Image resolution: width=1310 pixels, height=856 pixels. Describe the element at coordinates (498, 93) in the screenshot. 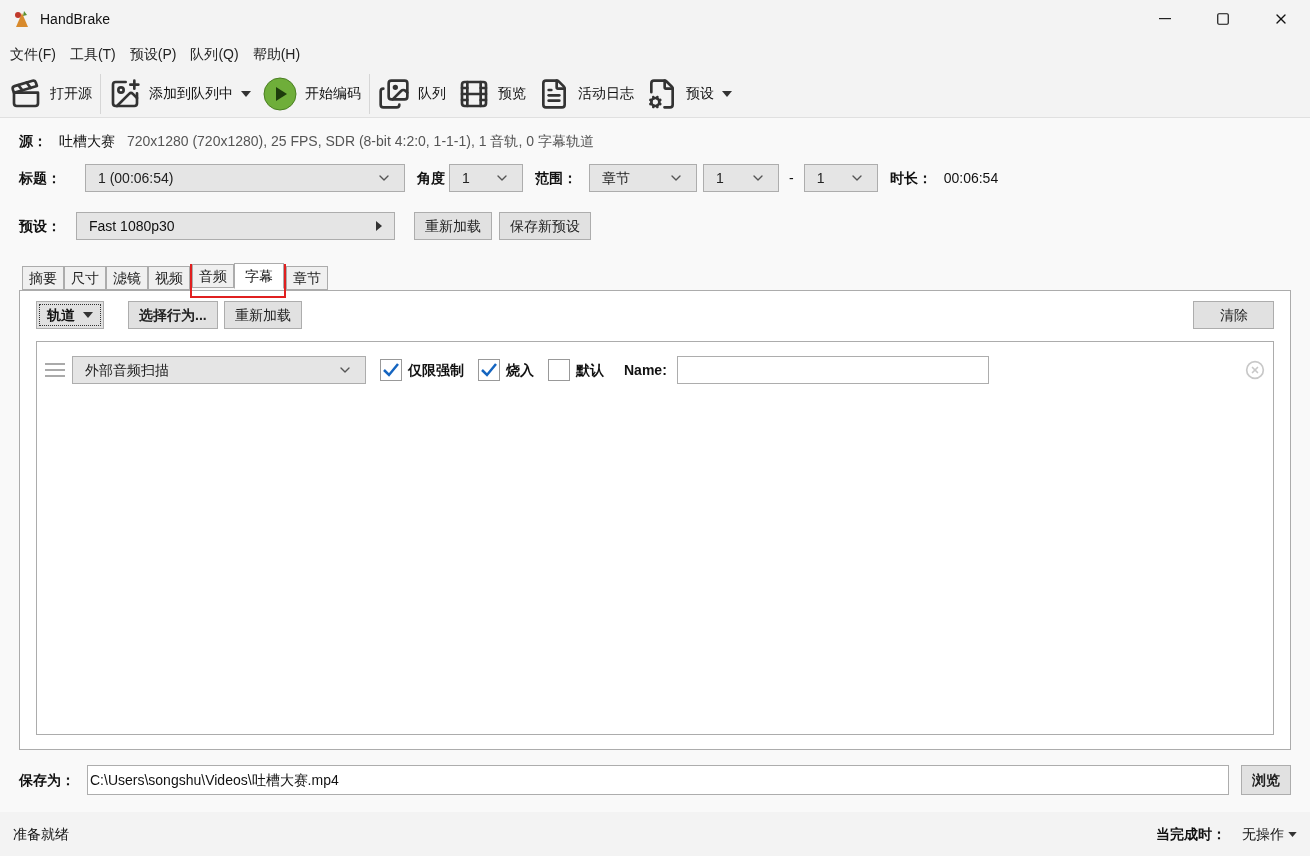

I see `toolbar-button: 预览` at that location.